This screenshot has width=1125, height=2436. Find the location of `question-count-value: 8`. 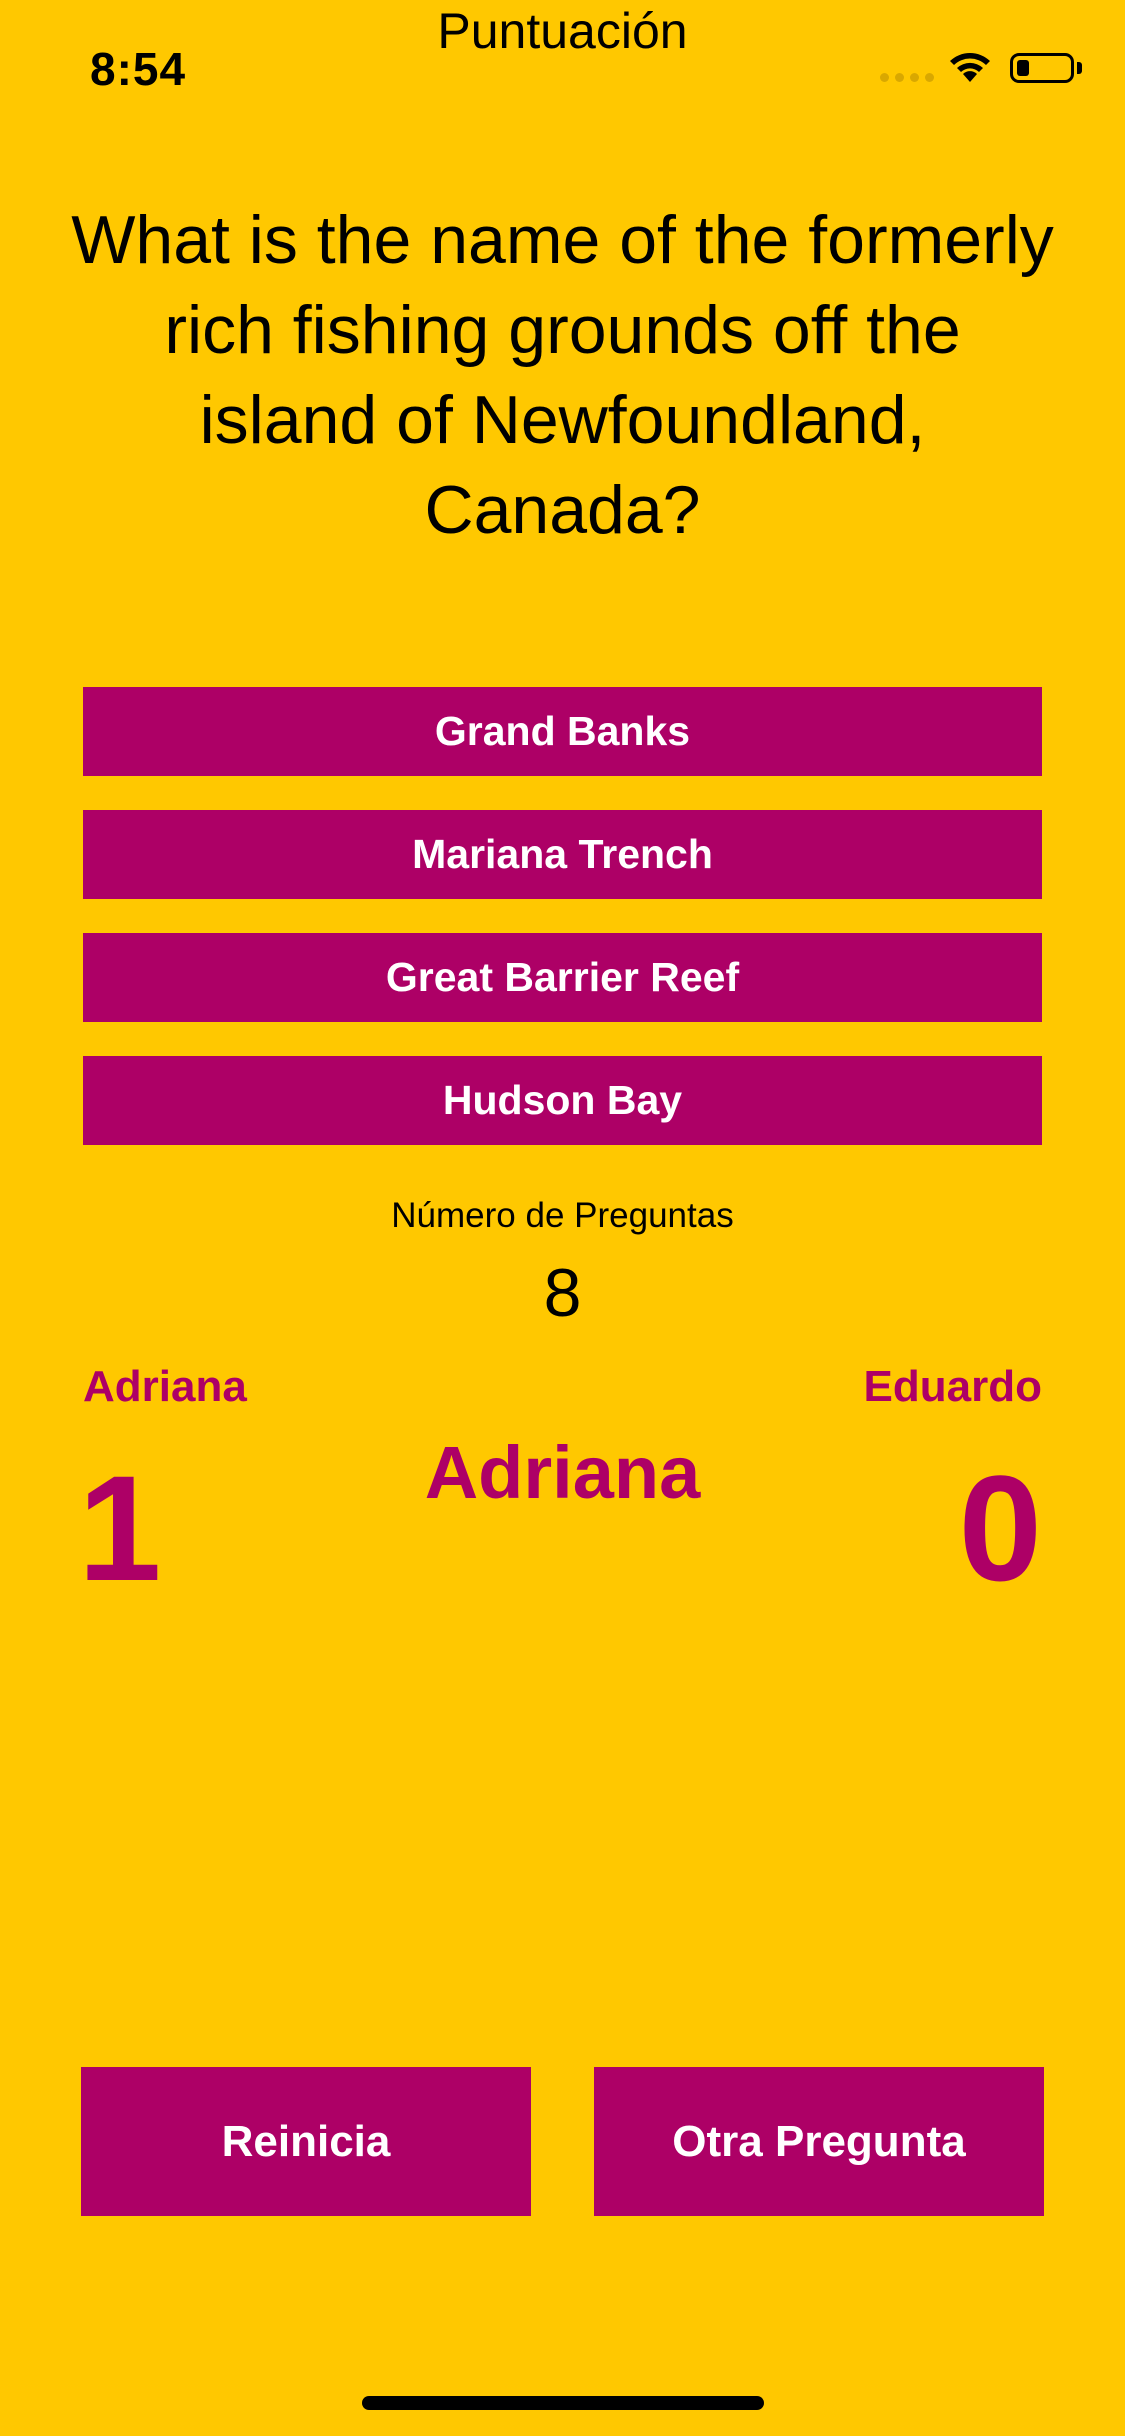

question-count-value: 8 is located at coordinates (562, 1293).